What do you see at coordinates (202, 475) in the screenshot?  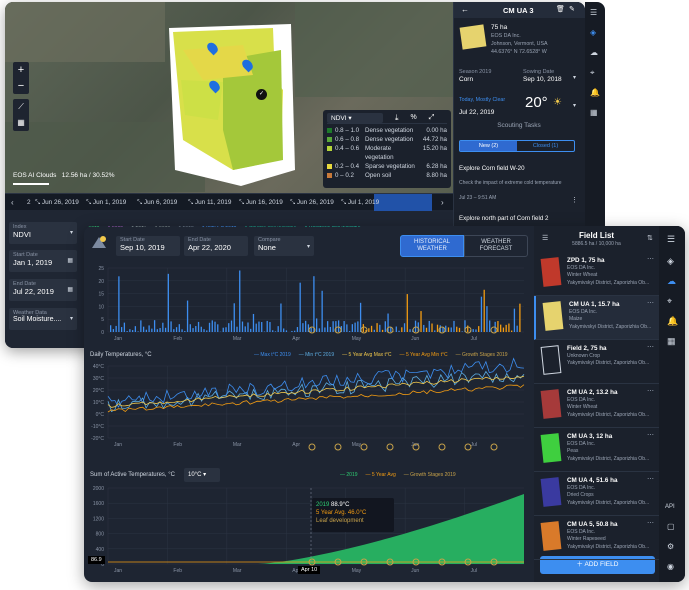 I see `threshold-select: 10°C ▾` at bounding box center [202, 475].